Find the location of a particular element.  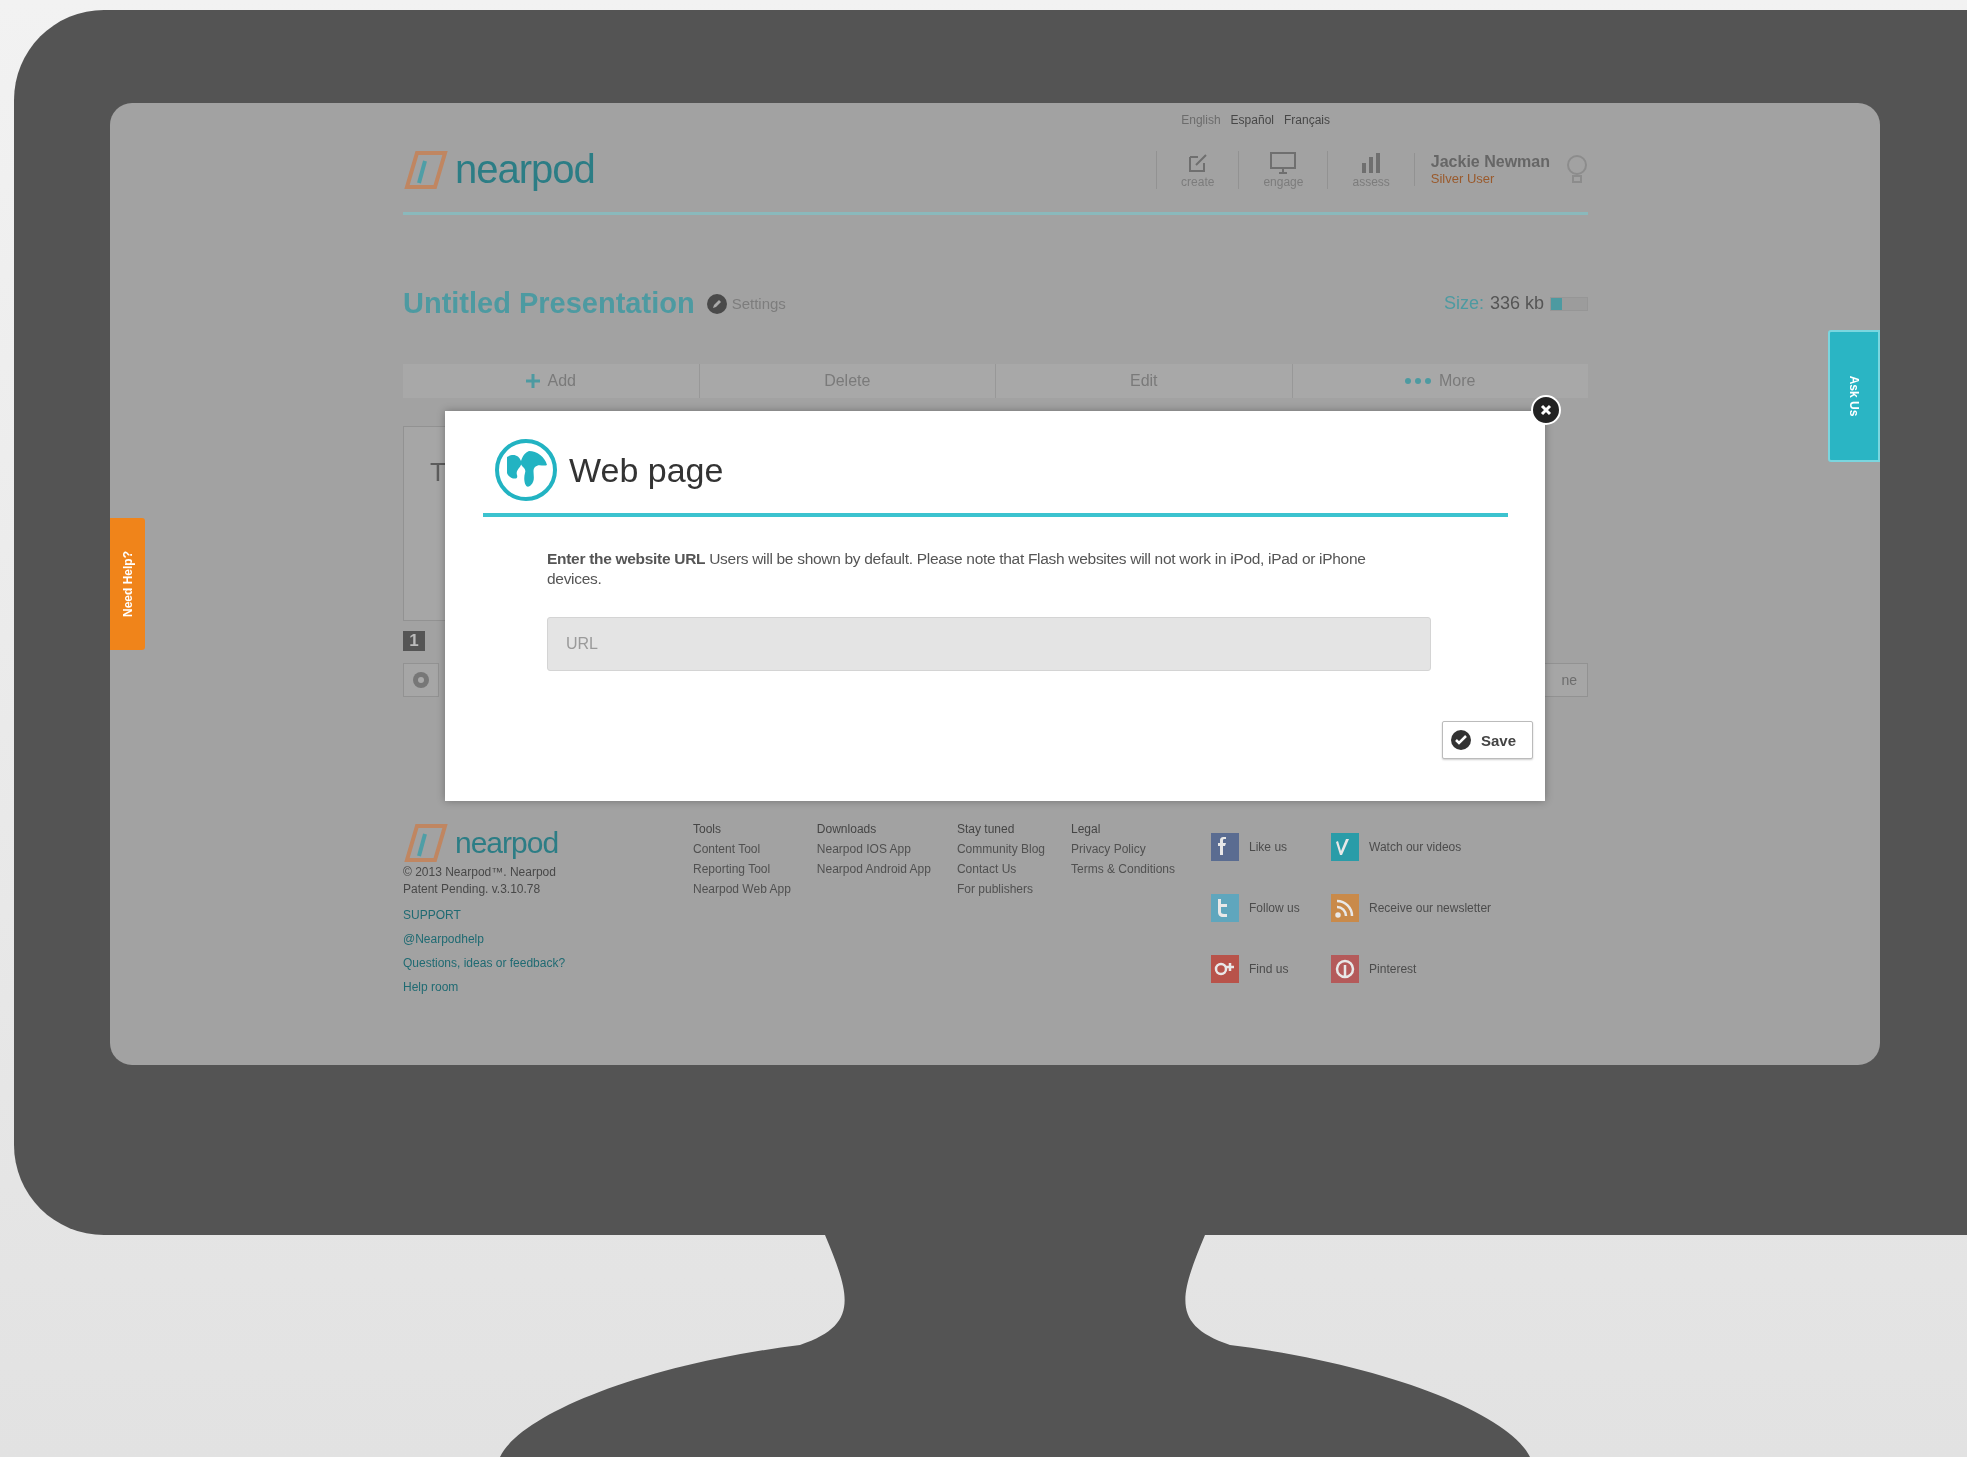

social-link: Find us is located at coordinates (1271, 968).